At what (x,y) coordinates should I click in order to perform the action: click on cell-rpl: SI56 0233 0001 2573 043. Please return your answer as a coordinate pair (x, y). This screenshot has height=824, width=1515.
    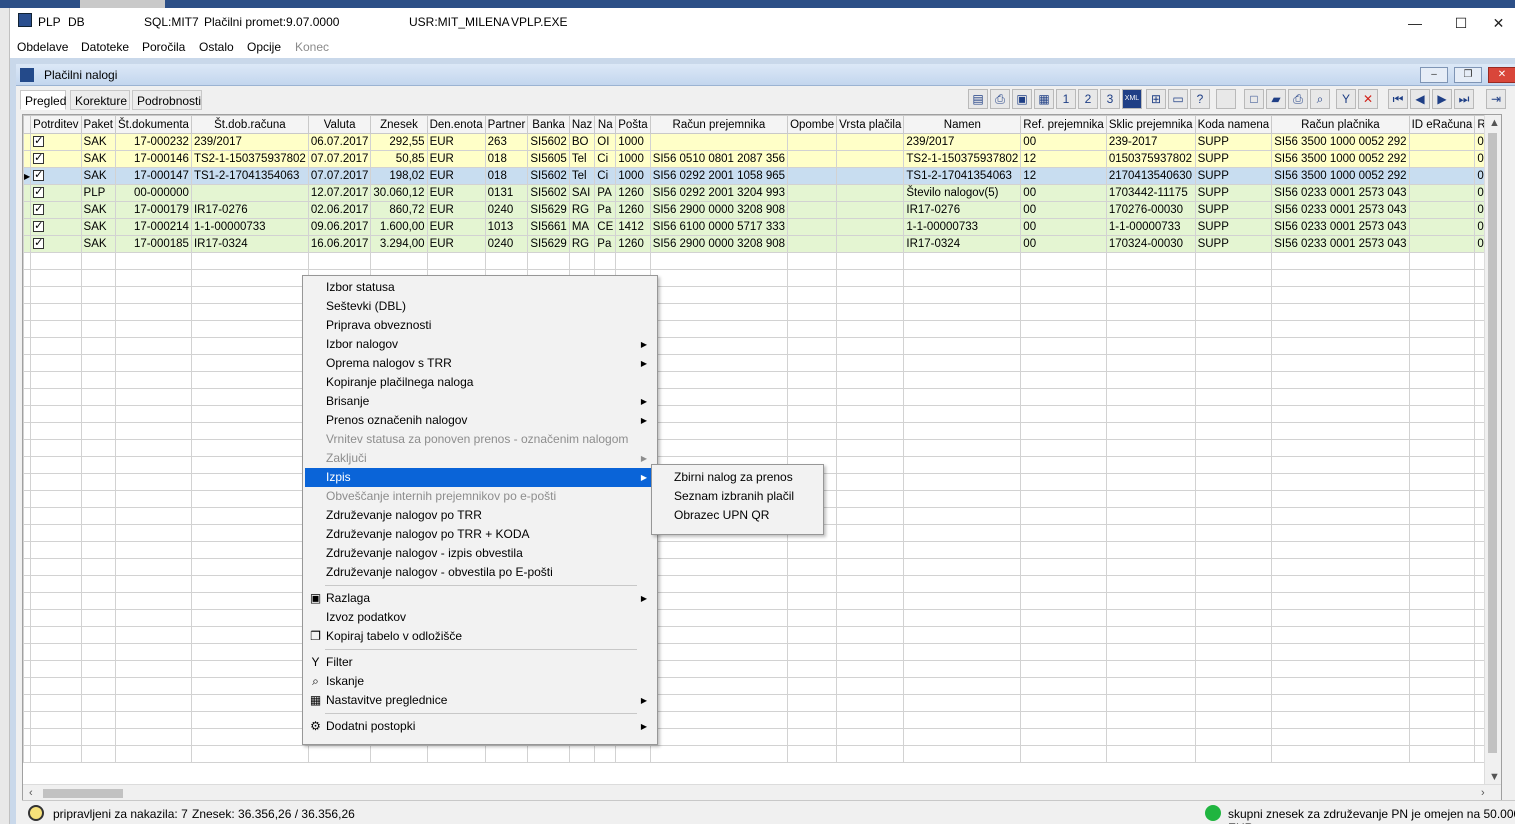
    Looking at the image, I should click on (1340, 193).